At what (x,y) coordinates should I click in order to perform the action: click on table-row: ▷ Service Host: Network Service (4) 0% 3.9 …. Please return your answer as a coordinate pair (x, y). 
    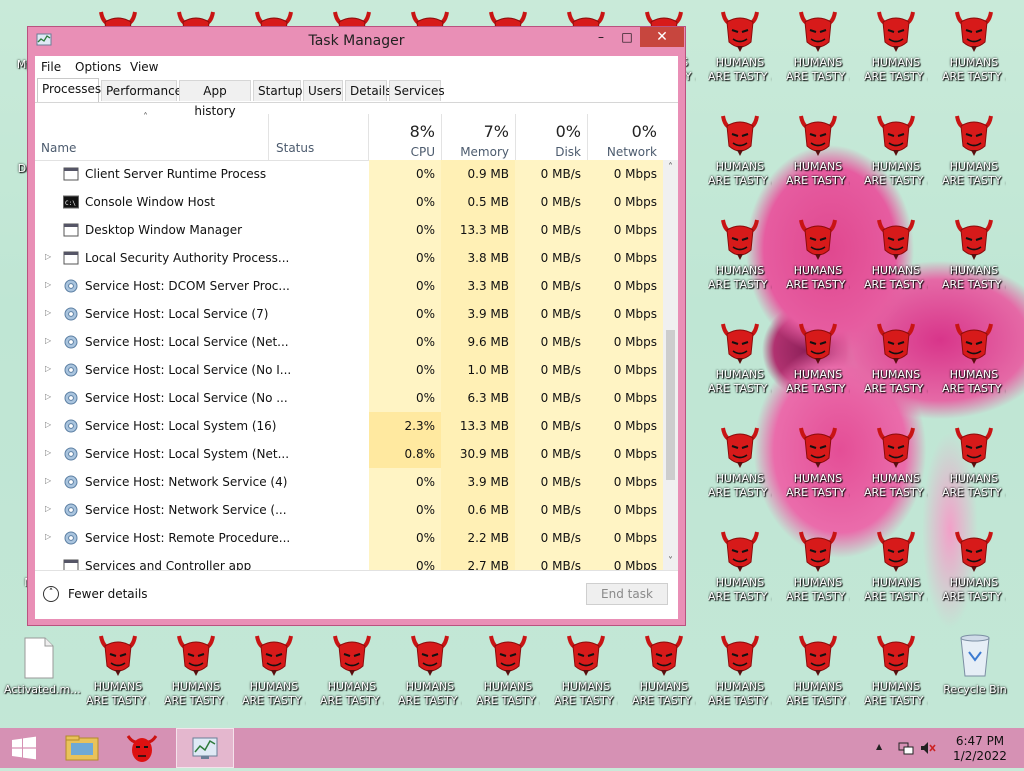
    Looking at the image, I should click on (349, 482).